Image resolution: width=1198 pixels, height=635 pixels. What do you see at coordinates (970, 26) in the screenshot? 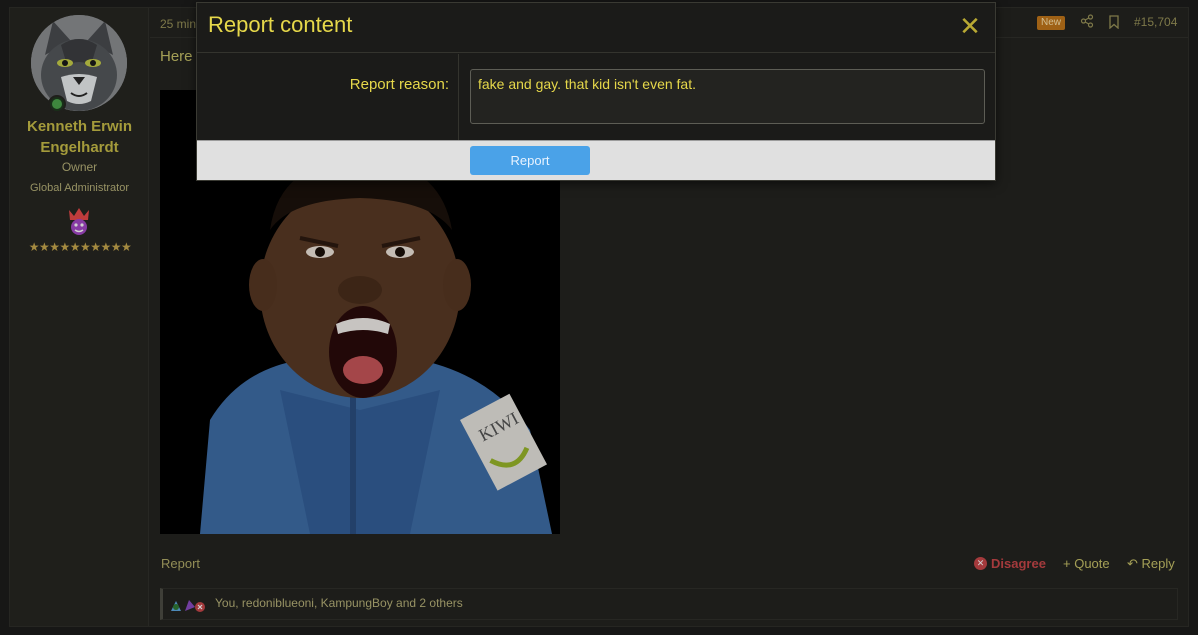
I see `close-icon: ✕` at bounding box center [970, 26].